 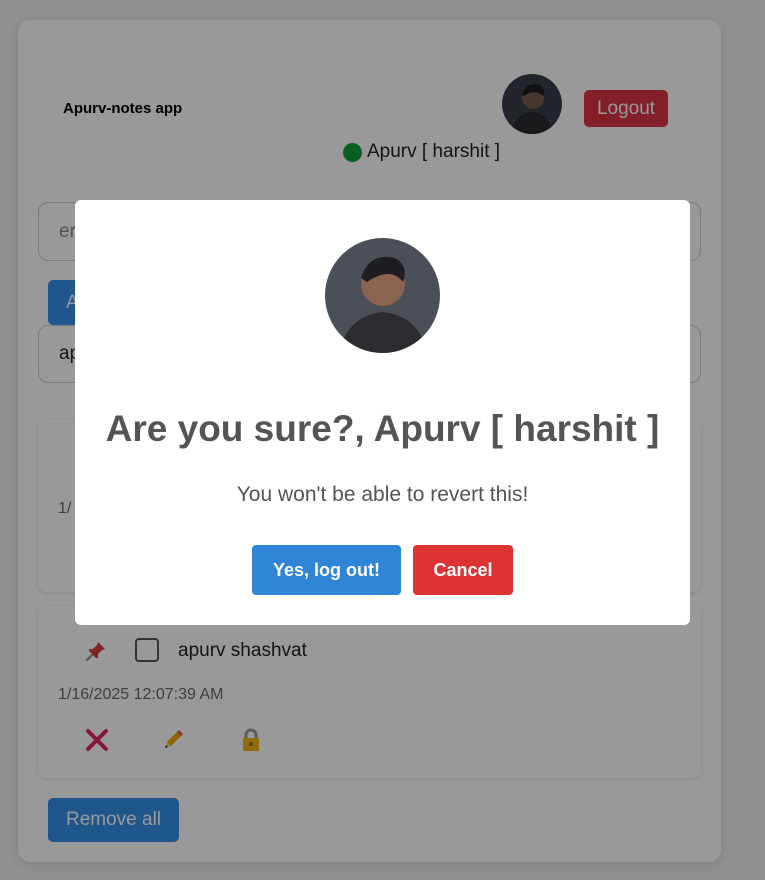 I want to click on dialog-avatar, so click(x=382, y=295).